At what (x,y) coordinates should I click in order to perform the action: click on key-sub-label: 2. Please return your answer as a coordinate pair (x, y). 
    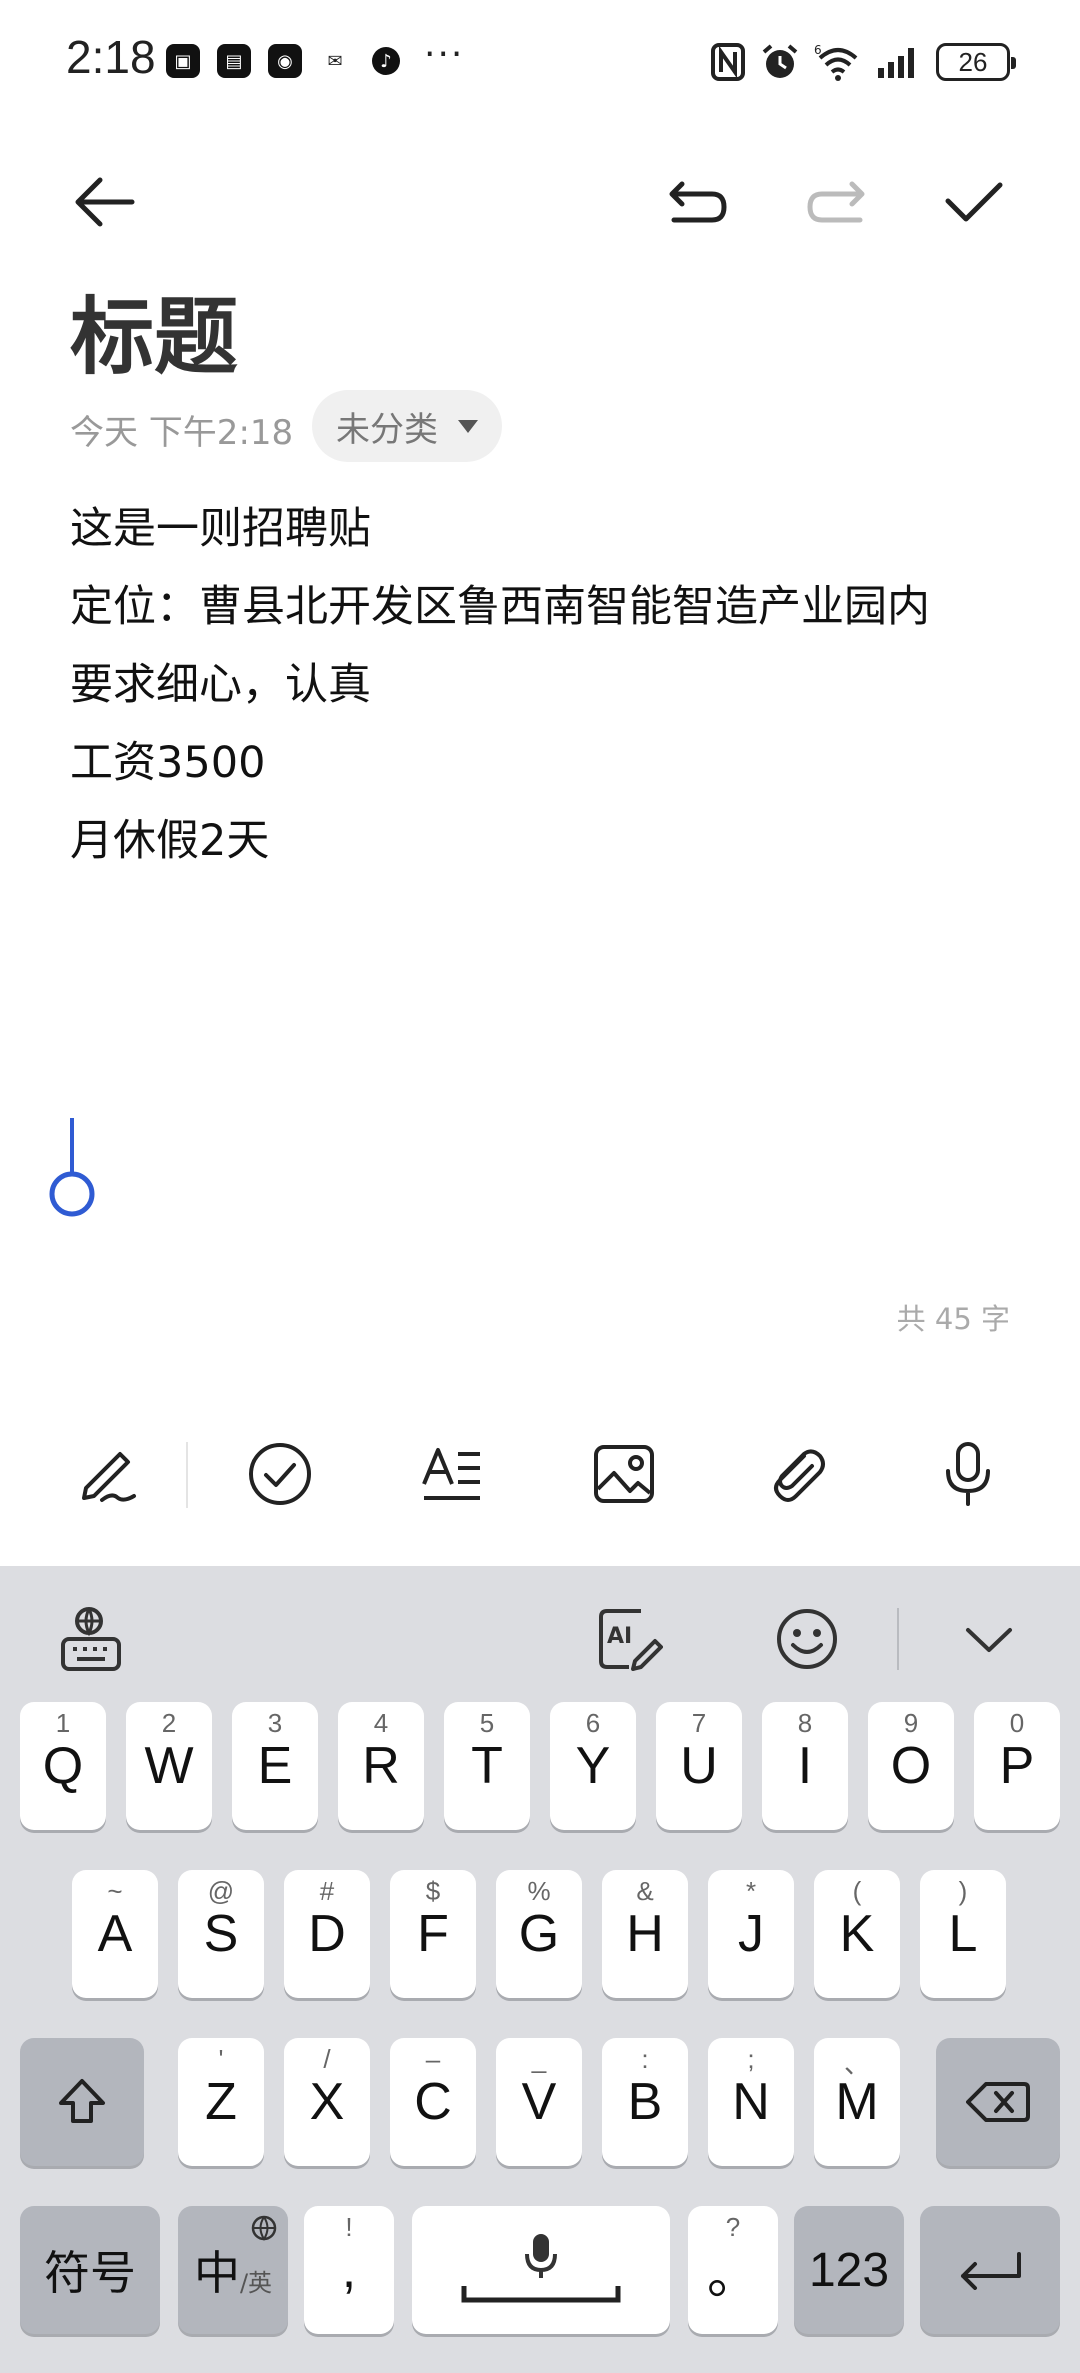
    Looking at the image, I should click on (169, 1723).